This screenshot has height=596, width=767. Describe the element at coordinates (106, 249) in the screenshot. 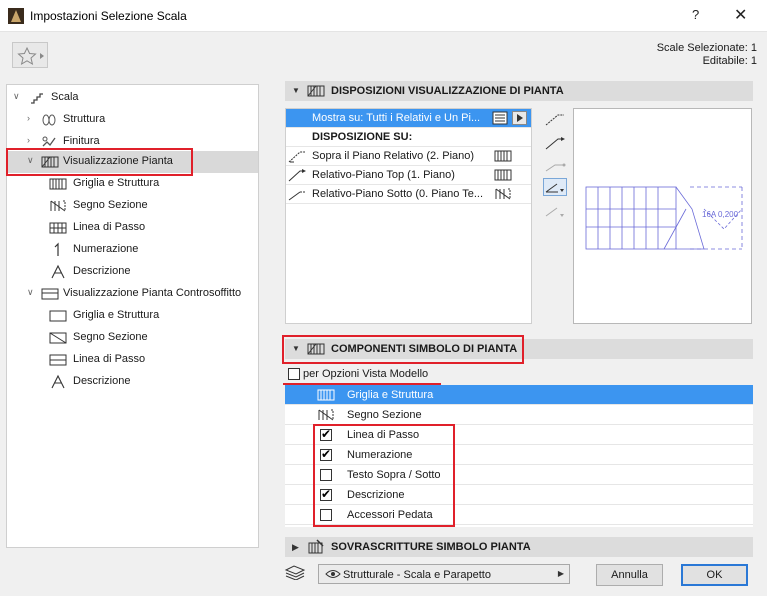

I see `tree-item-label: Numerazione` at that location.